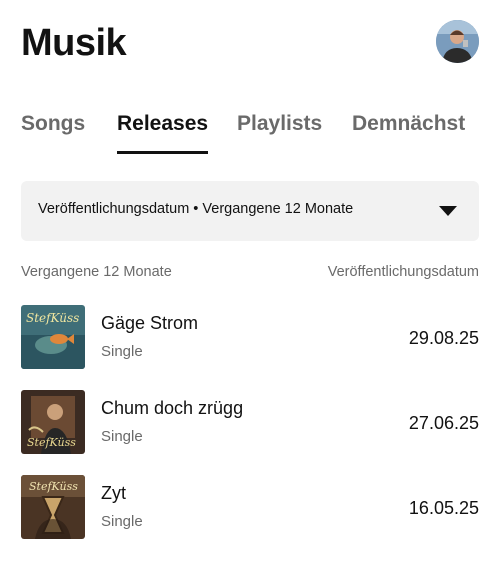  What do you see at coordinates (443, 423) in the screenshot?
I see `release-date: 27.06.25` at bounding box center [443, 423].